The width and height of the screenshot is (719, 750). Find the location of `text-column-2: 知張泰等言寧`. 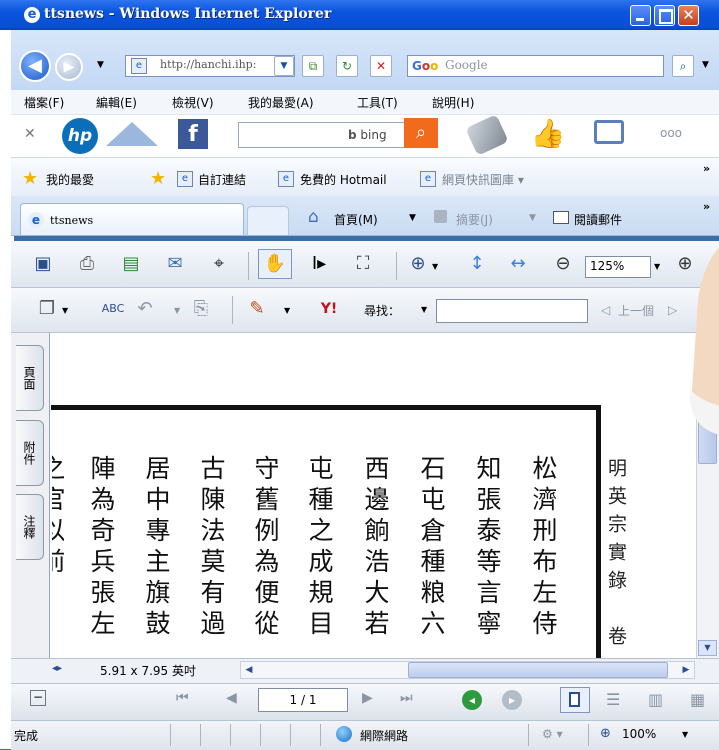

text-column-2: 知張泰等言寧 is located at coordinates (487, 548).